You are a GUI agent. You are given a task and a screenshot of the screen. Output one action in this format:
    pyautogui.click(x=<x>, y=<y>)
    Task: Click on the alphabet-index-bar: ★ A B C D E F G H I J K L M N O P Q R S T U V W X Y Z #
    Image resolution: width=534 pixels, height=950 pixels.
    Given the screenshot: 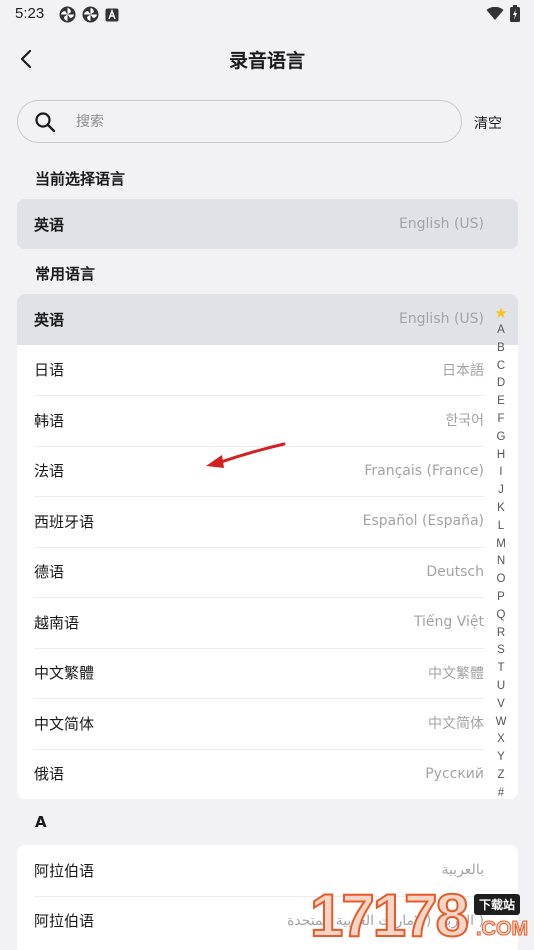 What is the action you would take?
    pyautogui.click(x=501, y=553)
    